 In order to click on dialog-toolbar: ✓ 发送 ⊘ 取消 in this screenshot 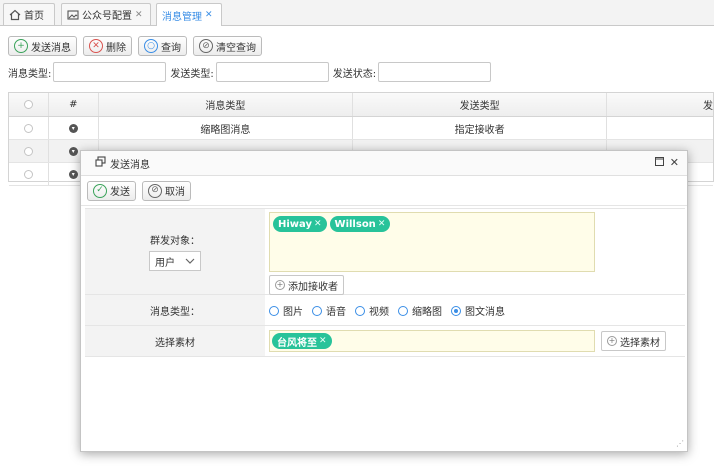, I will do `click(384, 191)`.